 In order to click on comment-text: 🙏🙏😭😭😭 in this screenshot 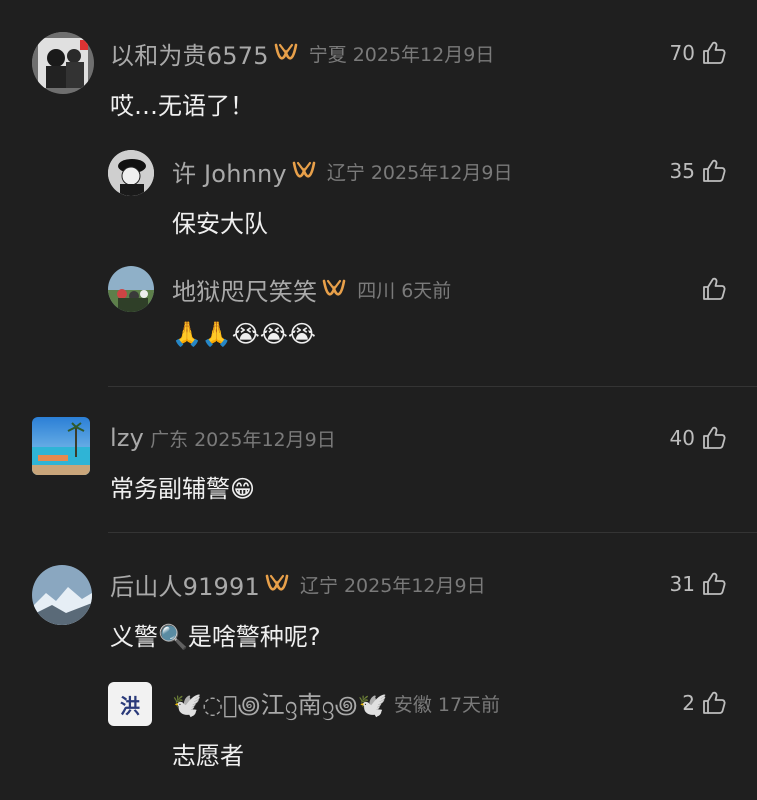, I will do `click(244, 334)`.